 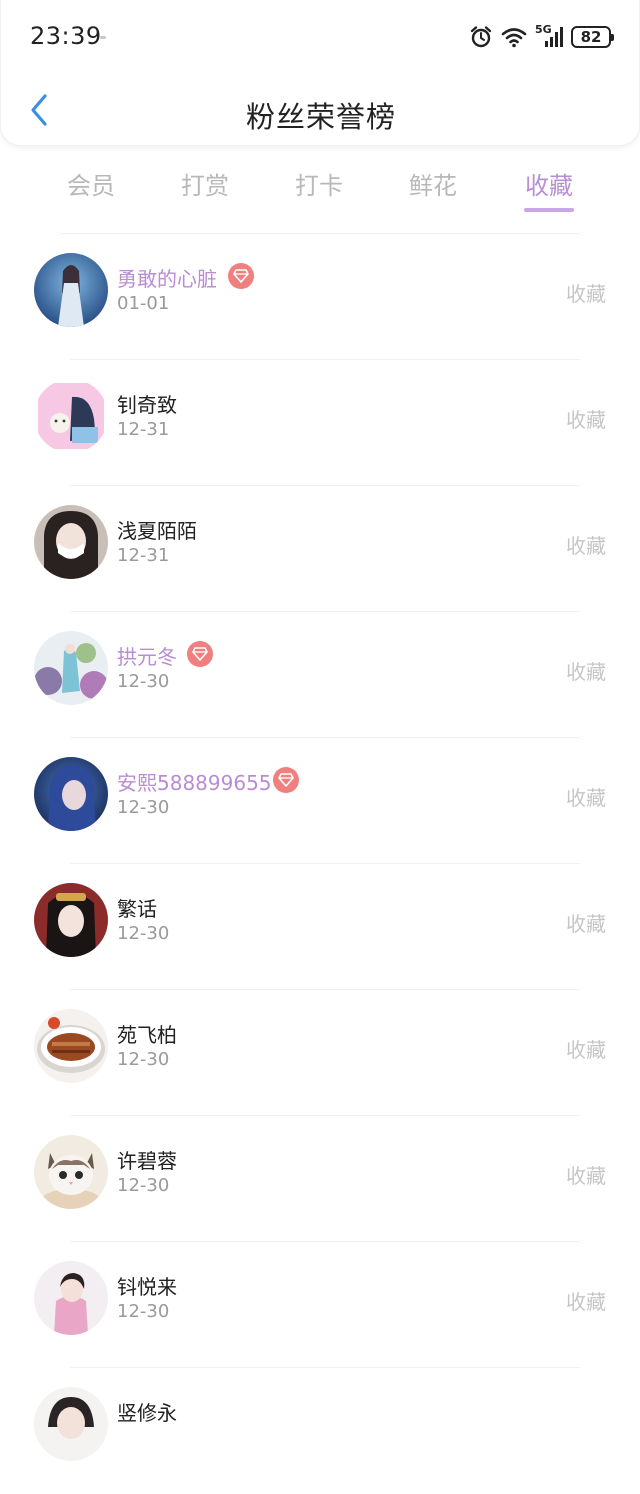 What do you see at coordinates (481, 37) in the screenshot?
I see `alarm-icon` at bounding box center [481, 37].